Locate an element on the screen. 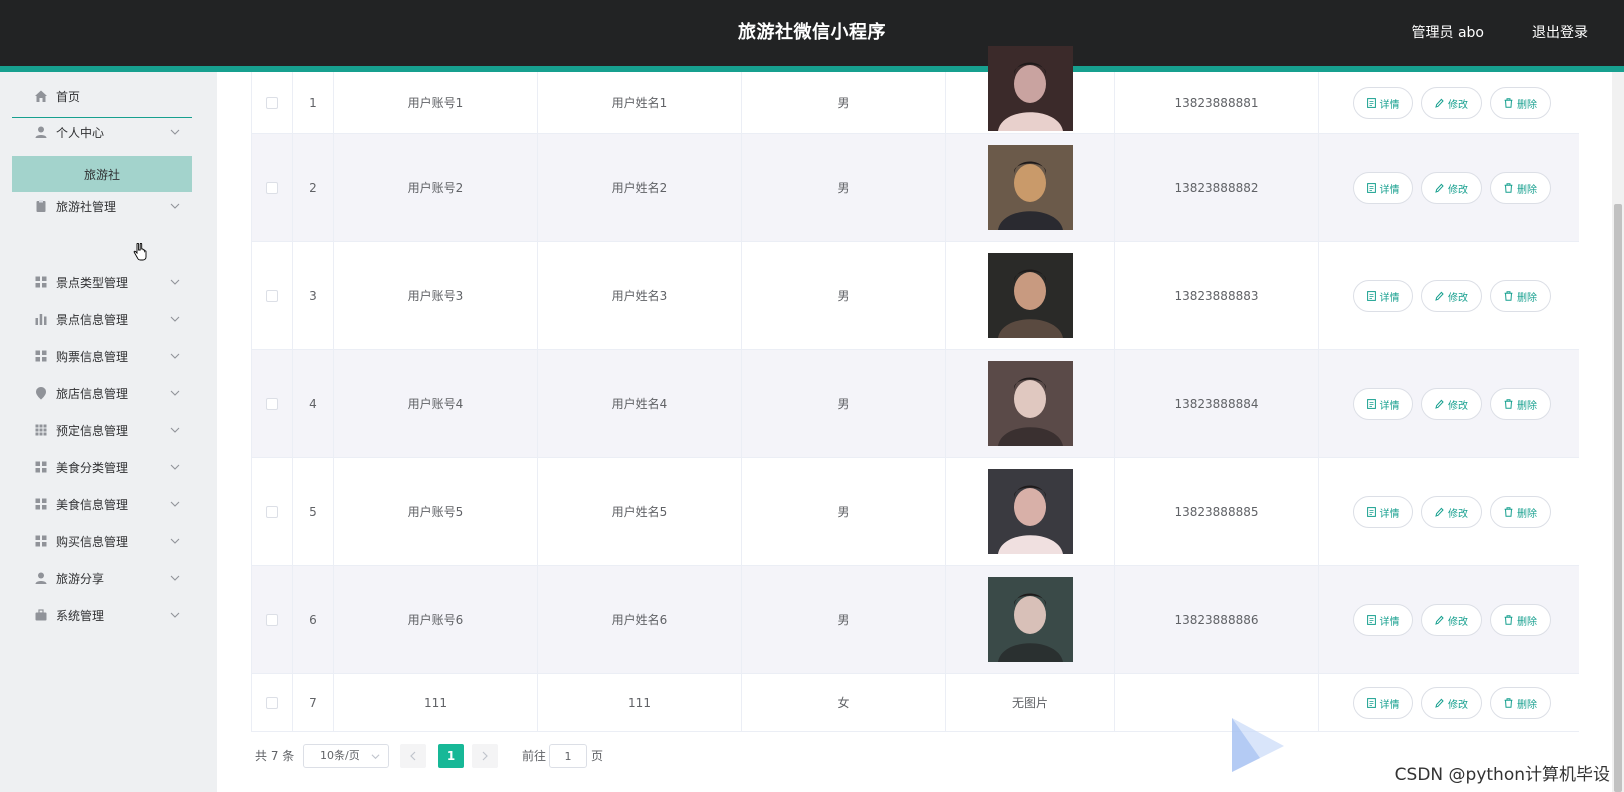 Image resolution: width=1624 pixels, height=792 pixels. cell-name: 用户姓名4 is located at coordinates (639, 404).